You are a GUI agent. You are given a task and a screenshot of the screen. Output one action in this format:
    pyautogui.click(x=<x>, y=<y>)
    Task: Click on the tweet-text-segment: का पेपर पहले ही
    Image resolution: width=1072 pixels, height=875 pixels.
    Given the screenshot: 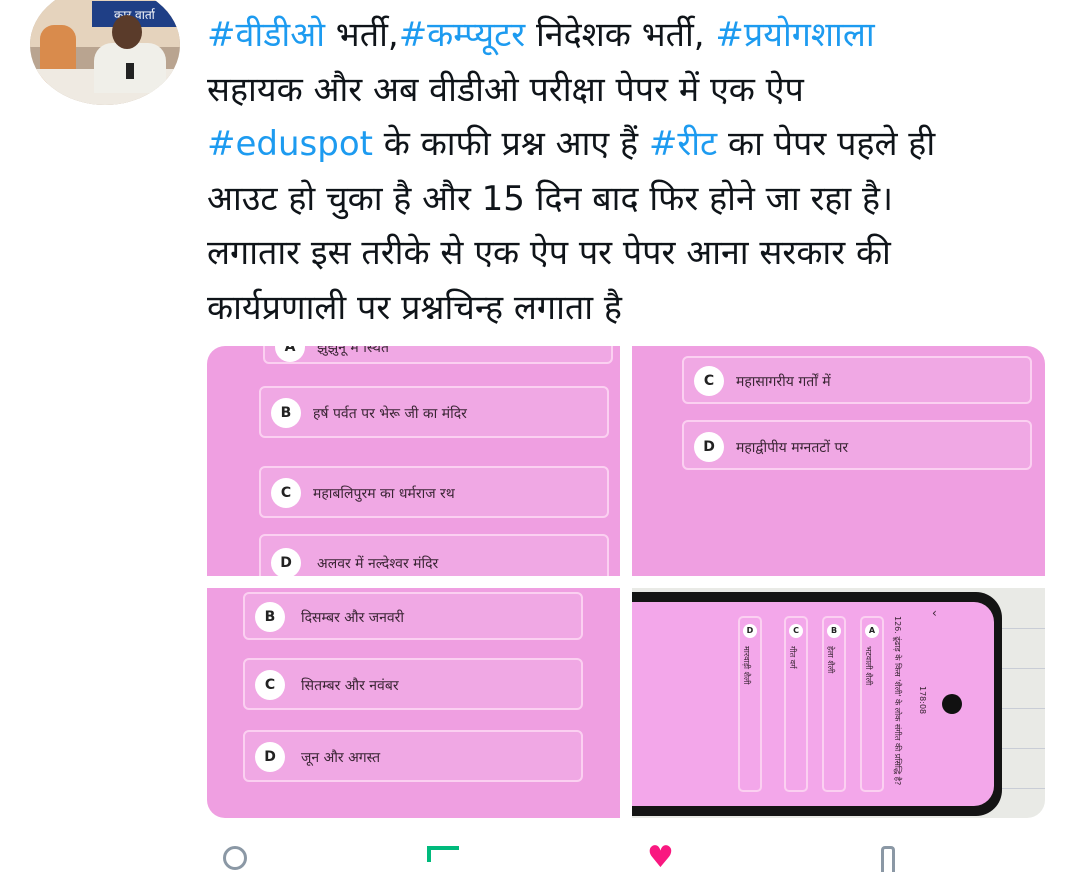 What is the action you would take?
    pyautogui.click(x=826, y=144)
    